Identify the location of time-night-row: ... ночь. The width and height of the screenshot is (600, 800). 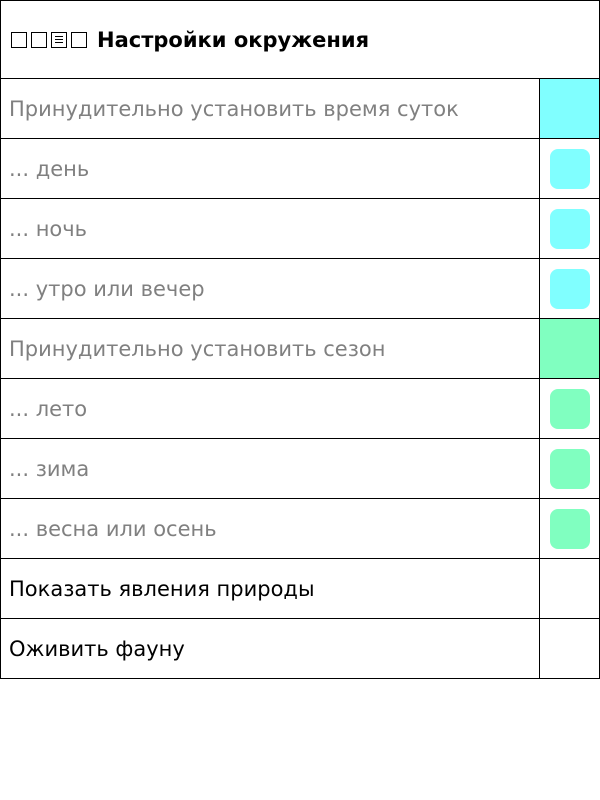
(300, 229).